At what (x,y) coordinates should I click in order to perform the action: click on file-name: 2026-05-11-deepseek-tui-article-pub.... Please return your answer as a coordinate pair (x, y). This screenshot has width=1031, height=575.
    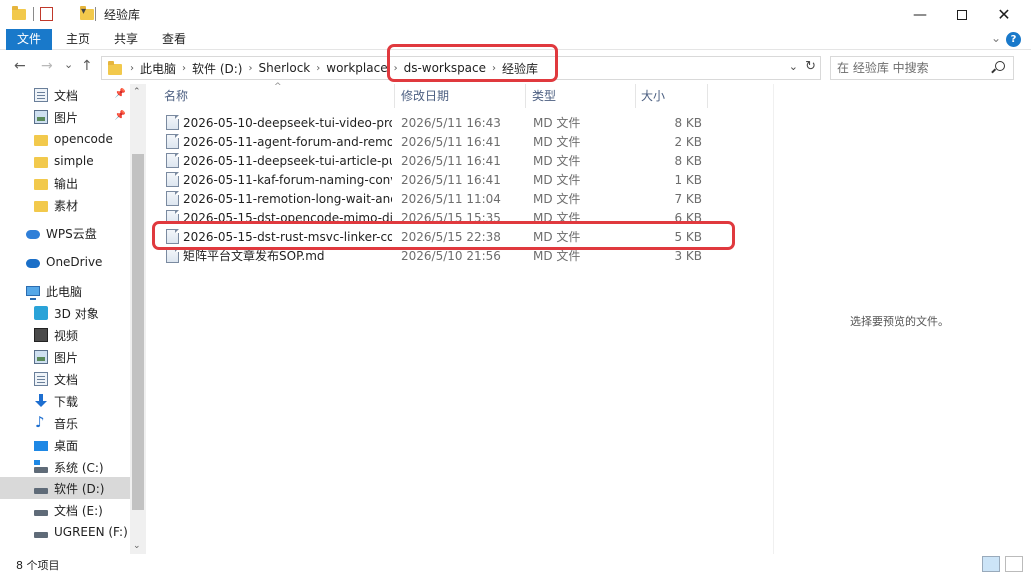
    Looking at the image, I should click on (287, 161).